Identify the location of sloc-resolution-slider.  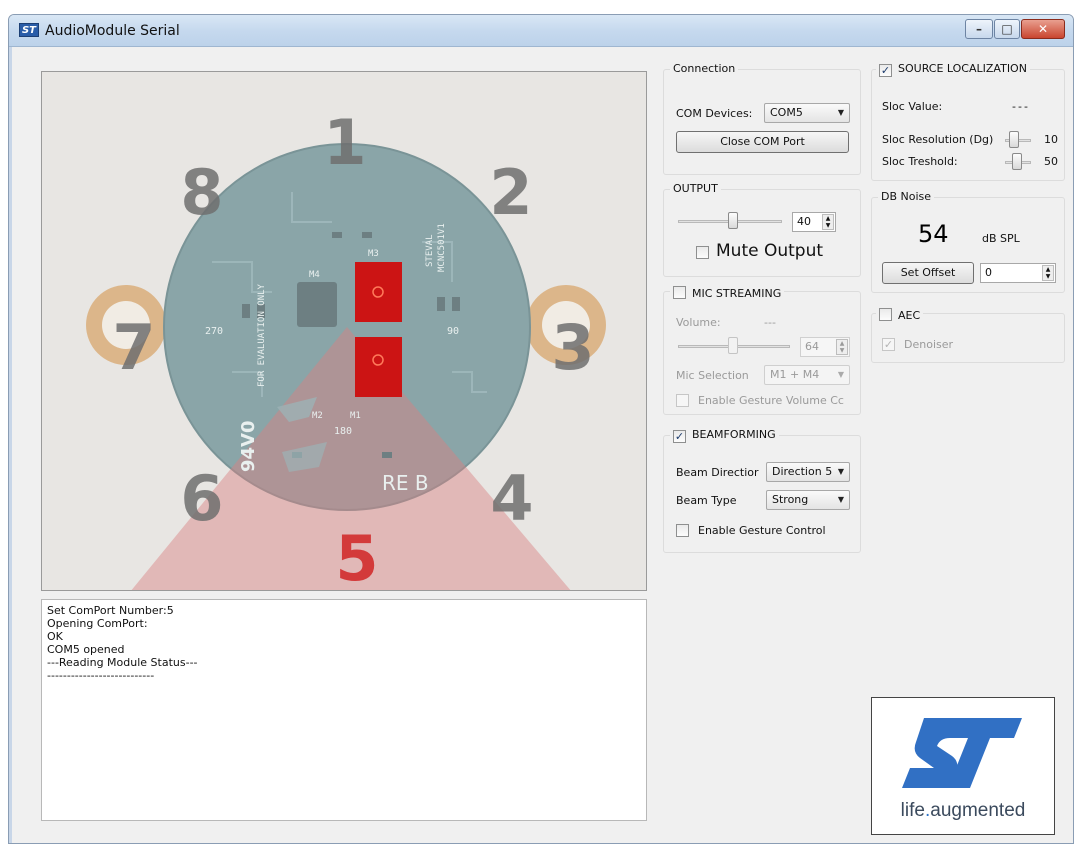
(1014, 139).